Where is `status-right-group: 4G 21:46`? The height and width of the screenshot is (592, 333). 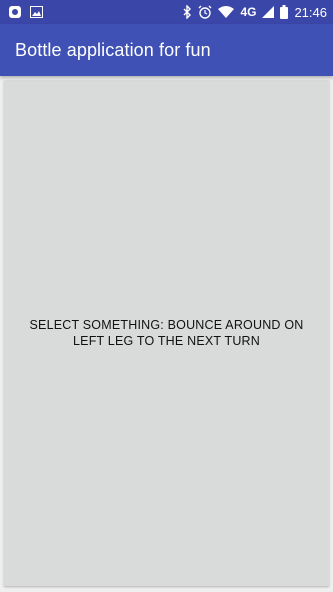 status-right-group: 4G 21:46 is located at coordinates (255, 12).